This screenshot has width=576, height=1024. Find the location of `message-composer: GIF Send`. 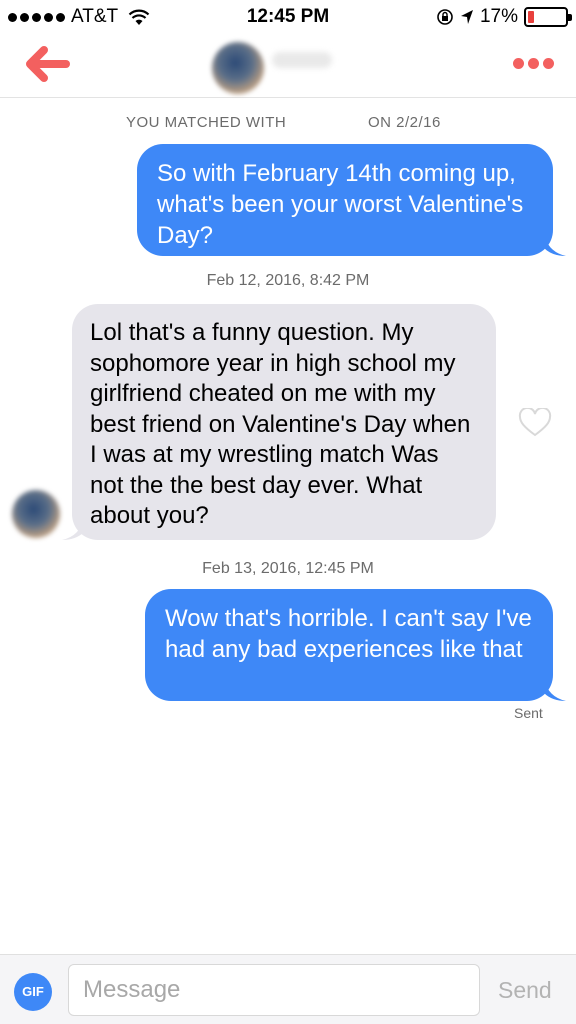

message-composer: GIF Send is located at coordinates (288, 989).